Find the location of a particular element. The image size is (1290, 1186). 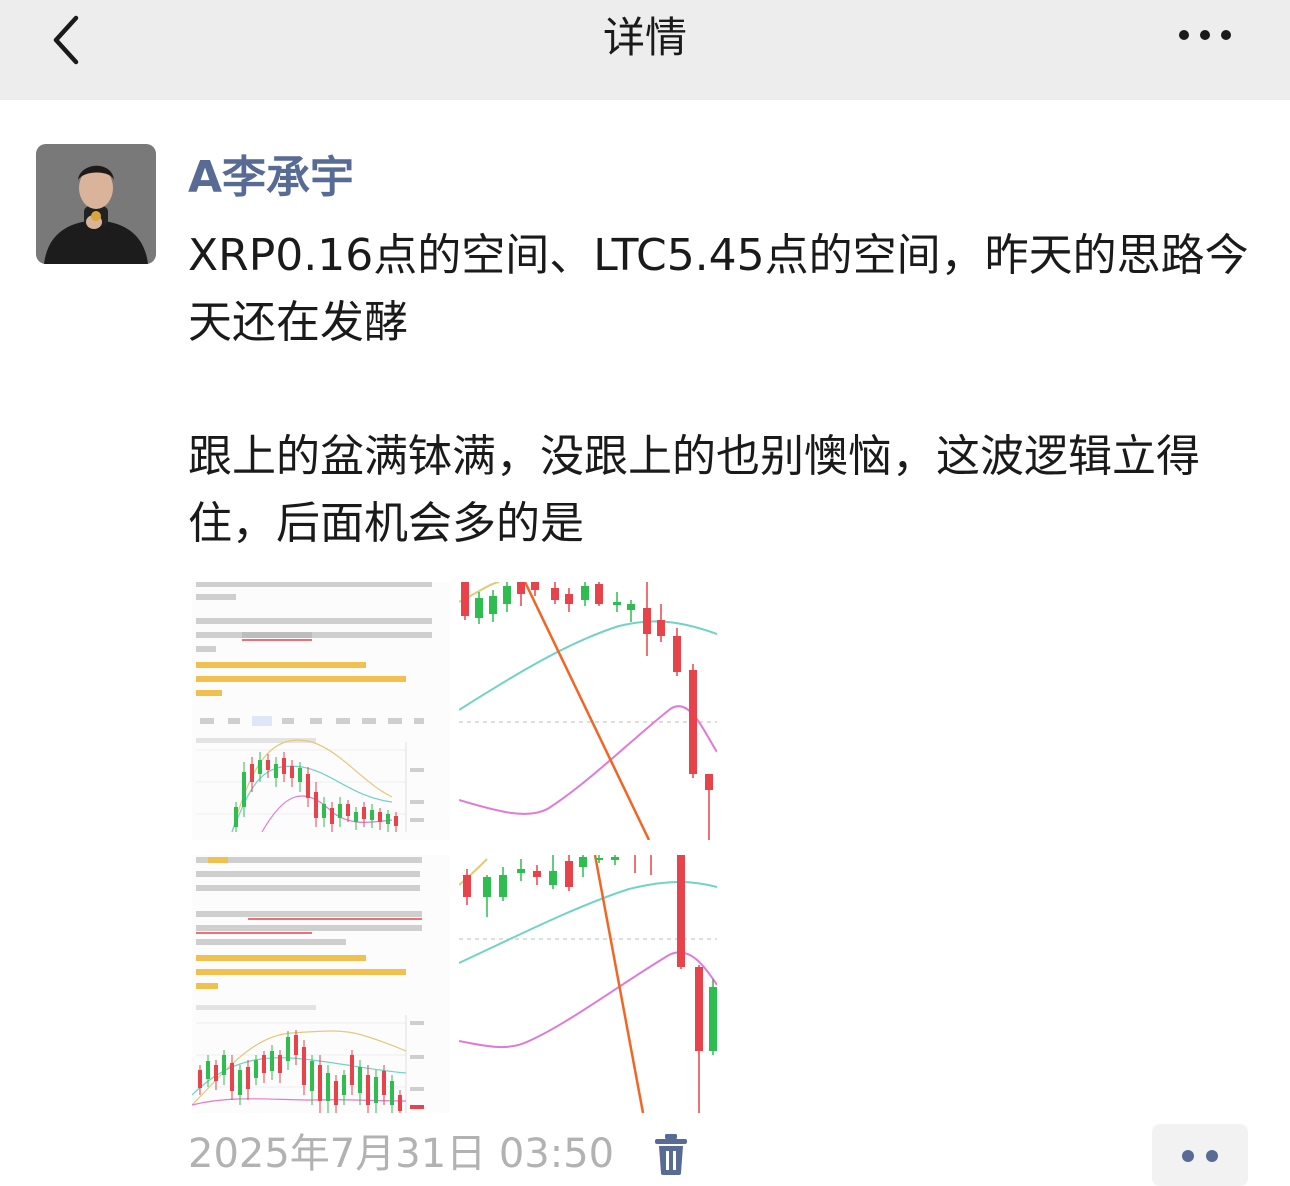

post-timestamp: 2025年7月31日 03:50 is located at coordinates (401, 1154).